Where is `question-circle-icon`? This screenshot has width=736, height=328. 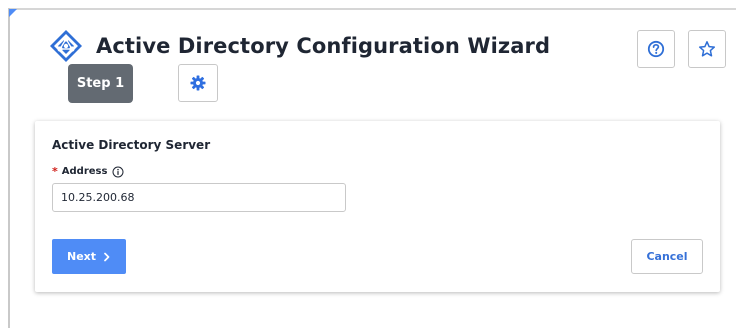 question-circle-icon is located at coordinates (656, 49).